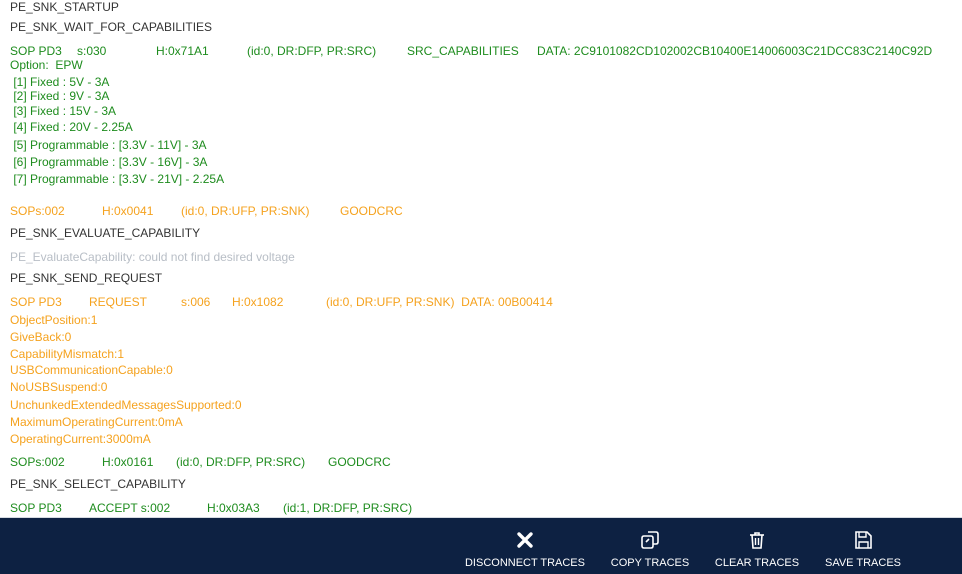 The height and width of the screenshot is (574, 962). Describe the element at coordinates (525, 540) in the screenshot. I see `close-icon` at that location.